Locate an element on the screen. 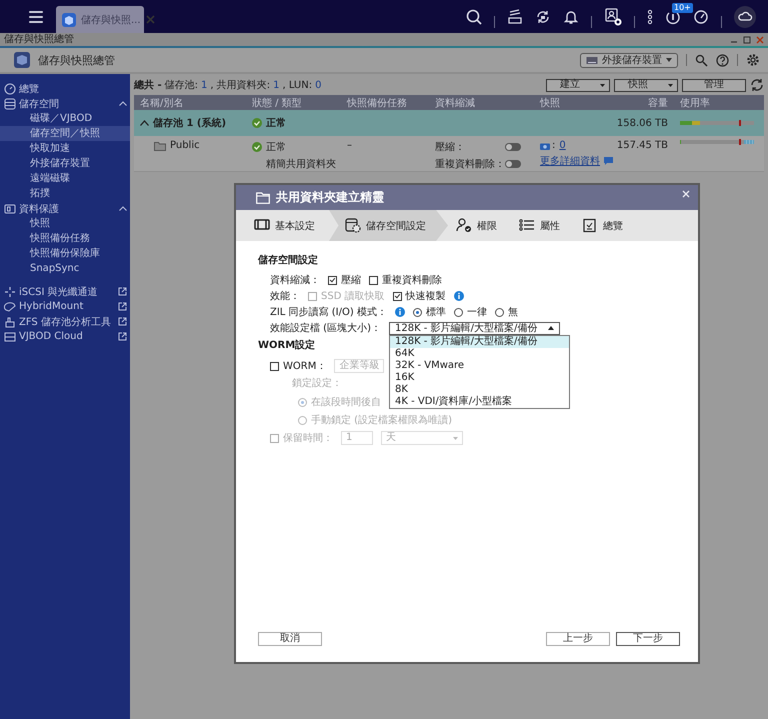 This screenshot has height=719, width=768. column-header: 名稱/別名 is located at coordinates (190, 103).